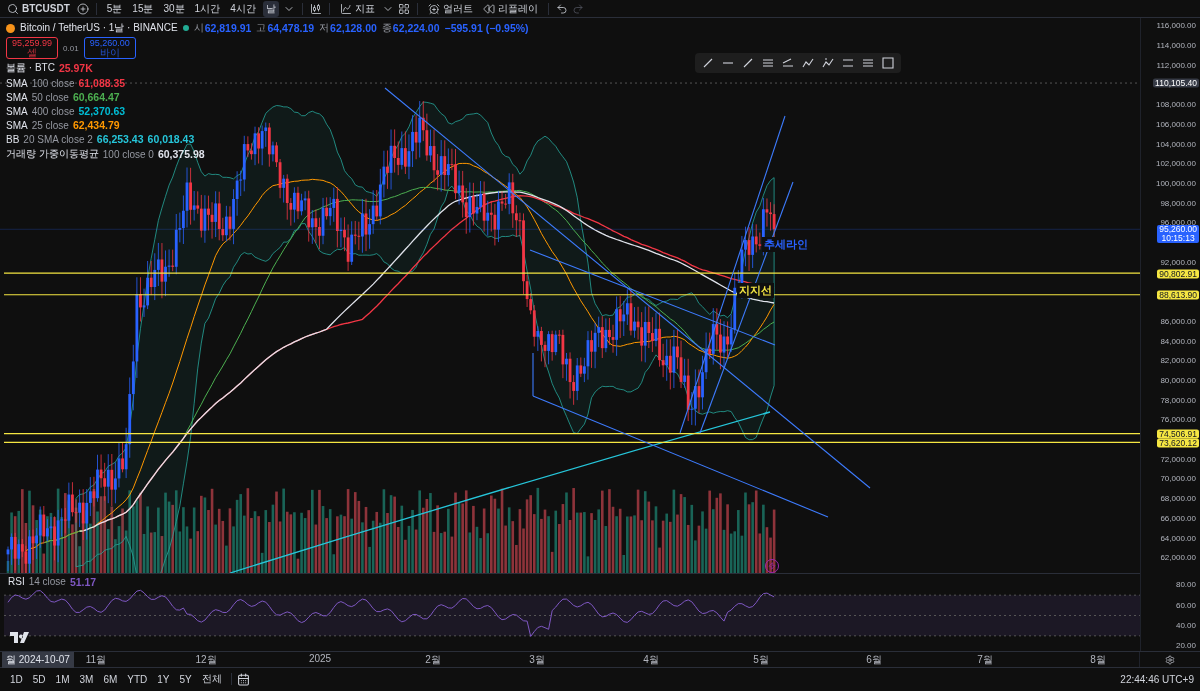 Image resolution: width=1200 pixels, height=691 pixels. What do you see at coordinates (1178, 400) in the screenshot?
I see `price-tick: 78,000.00` at bounding box center [1178, 400].